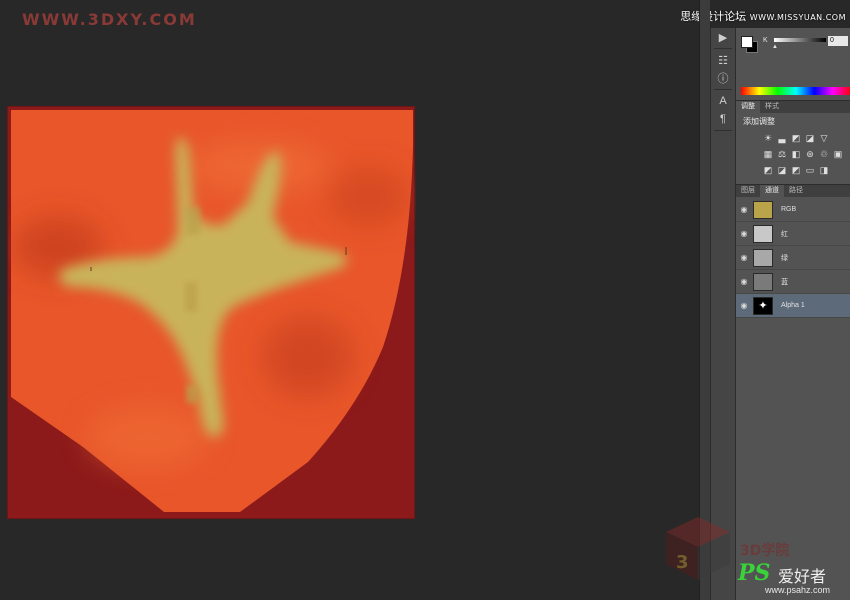 Image resolution: width=850 pixels, height=600 pixels. I want to click on channel-thumbnail-red, so click(763, 233).